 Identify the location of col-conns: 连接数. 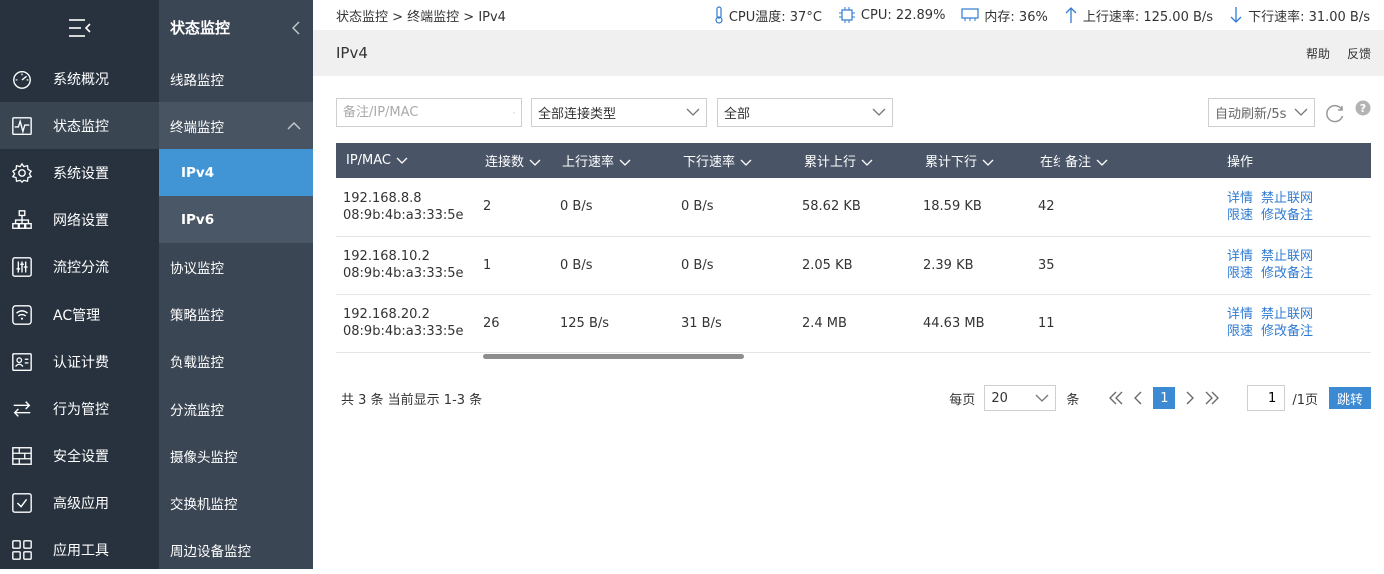
(513, 160).